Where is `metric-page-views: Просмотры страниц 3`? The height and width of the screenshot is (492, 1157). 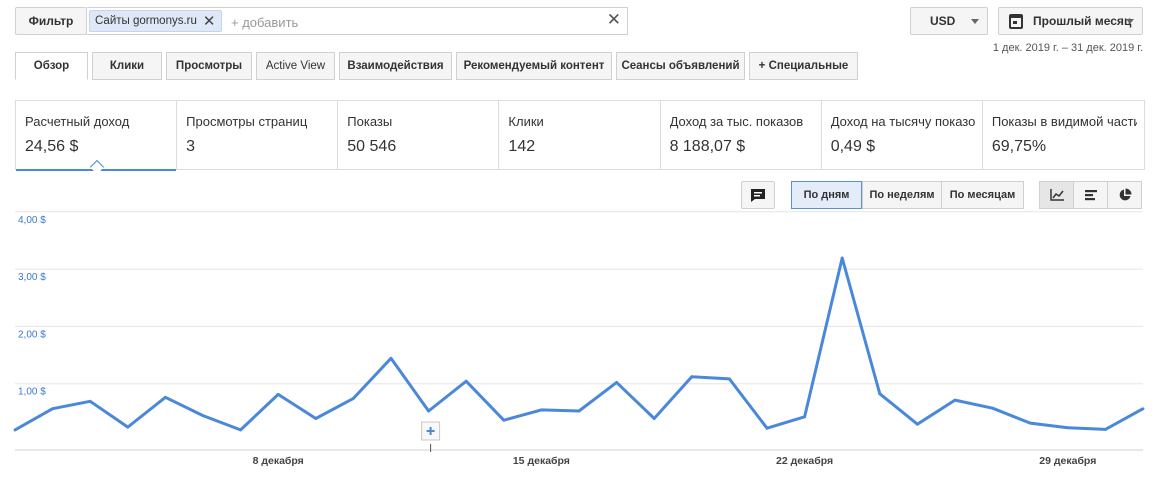 metric-page-views: Просмотры страниц 3 is located at coordinates (258, 135).